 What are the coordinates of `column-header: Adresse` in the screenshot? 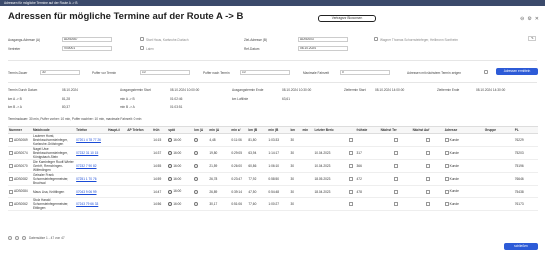 It's located at (463, 130).